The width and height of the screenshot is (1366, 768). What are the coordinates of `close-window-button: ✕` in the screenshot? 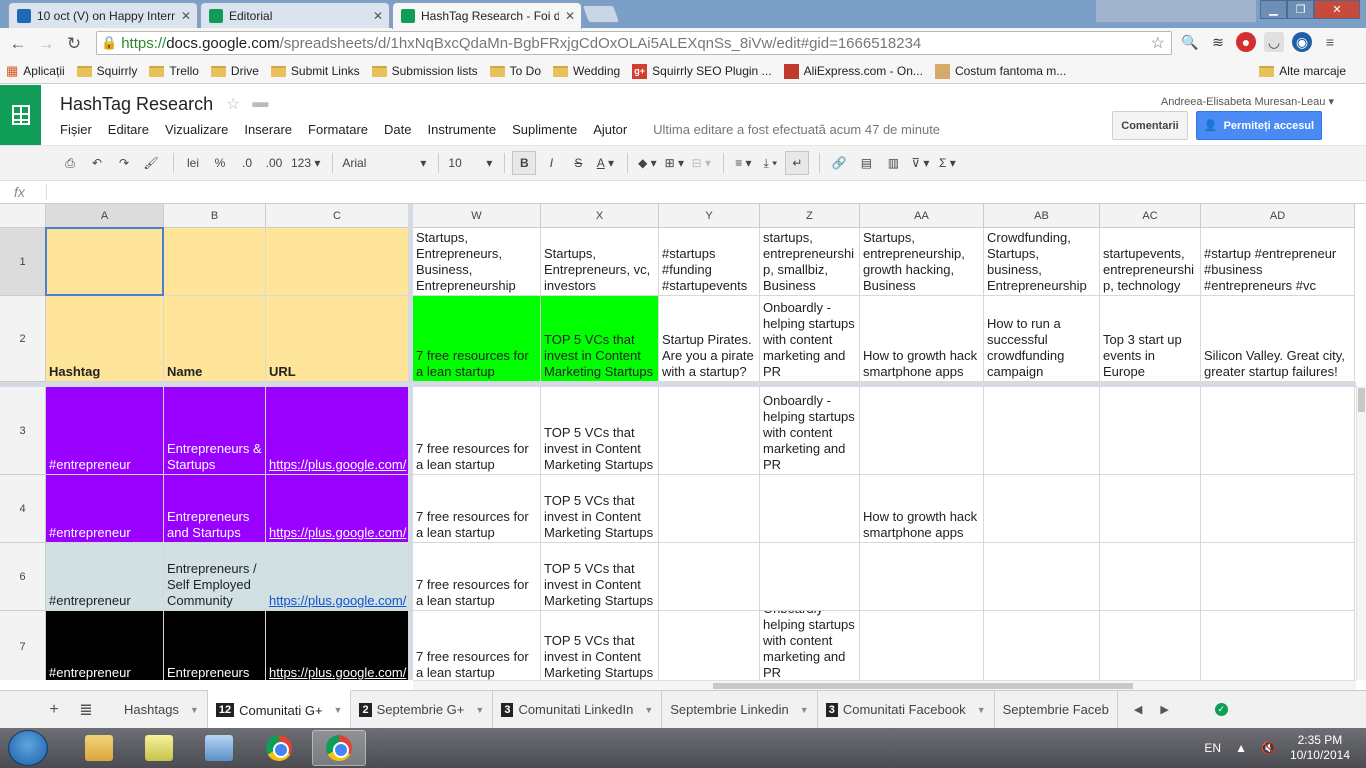 It's located at (1337, 9).